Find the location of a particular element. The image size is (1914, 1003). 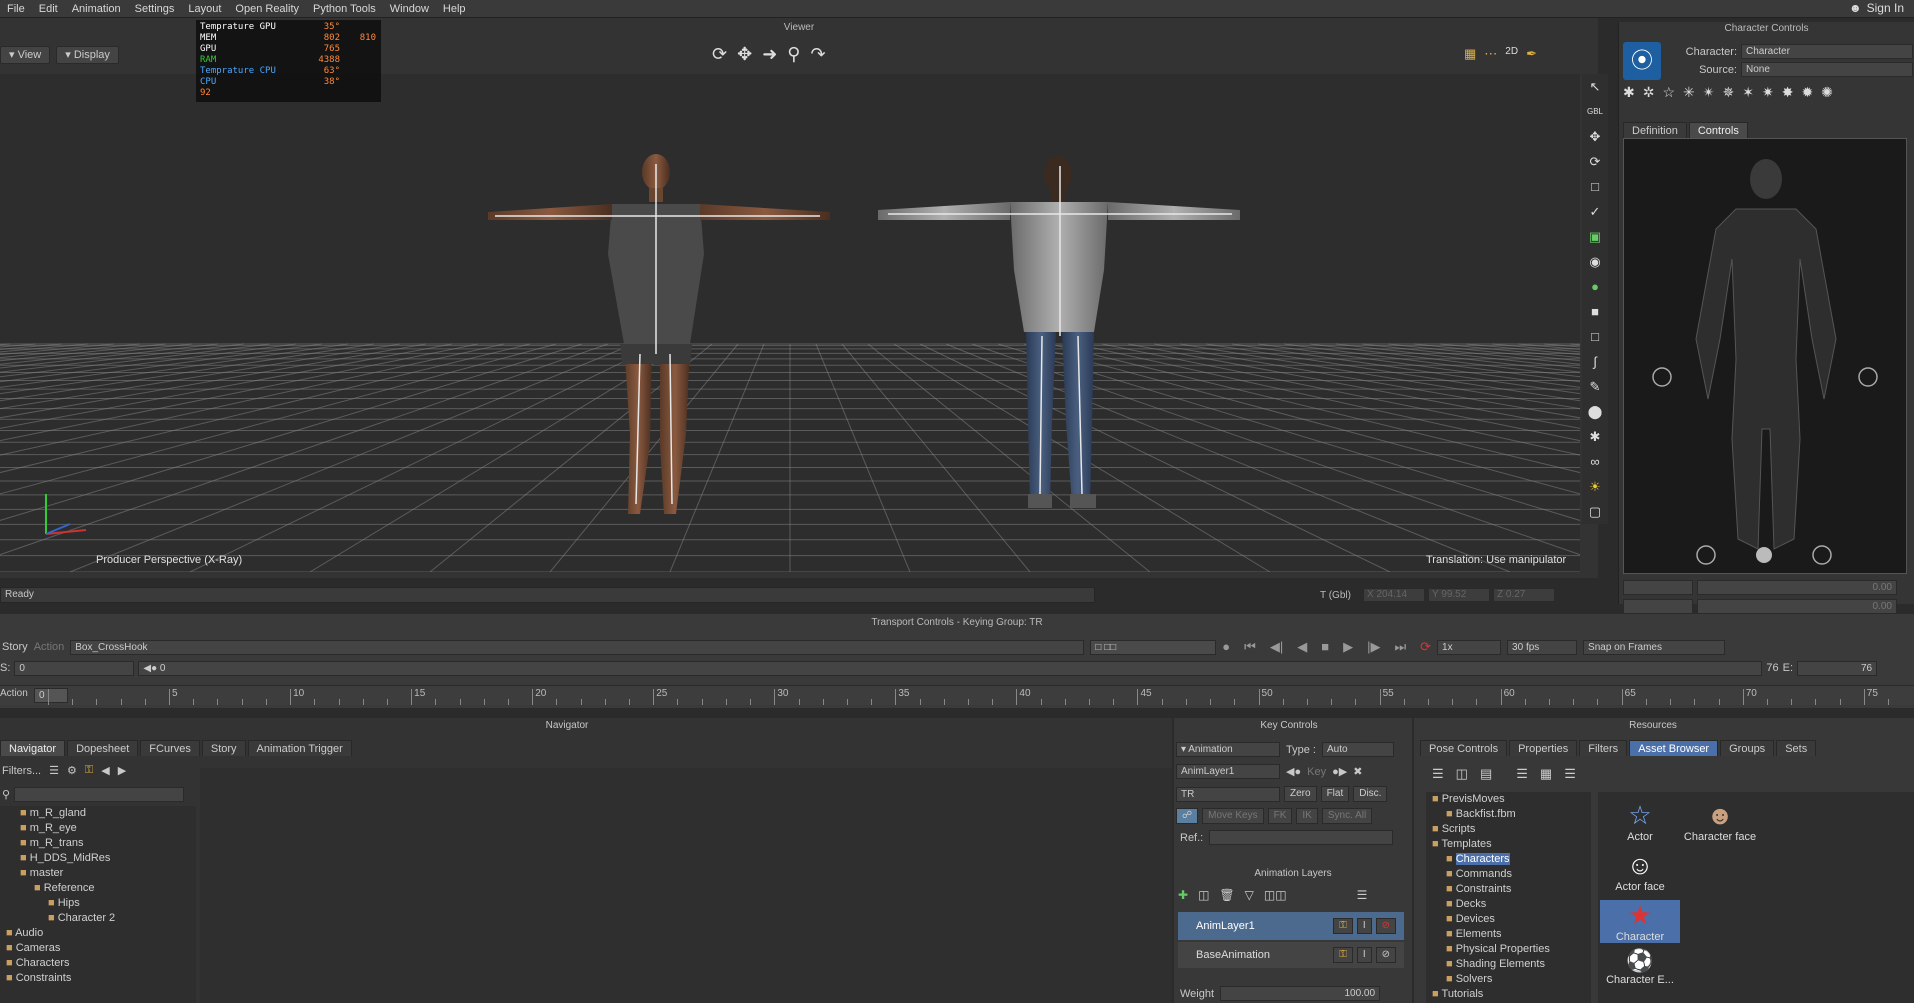

tree-node: ■ Scripts is located at coordinates (1508, 829).